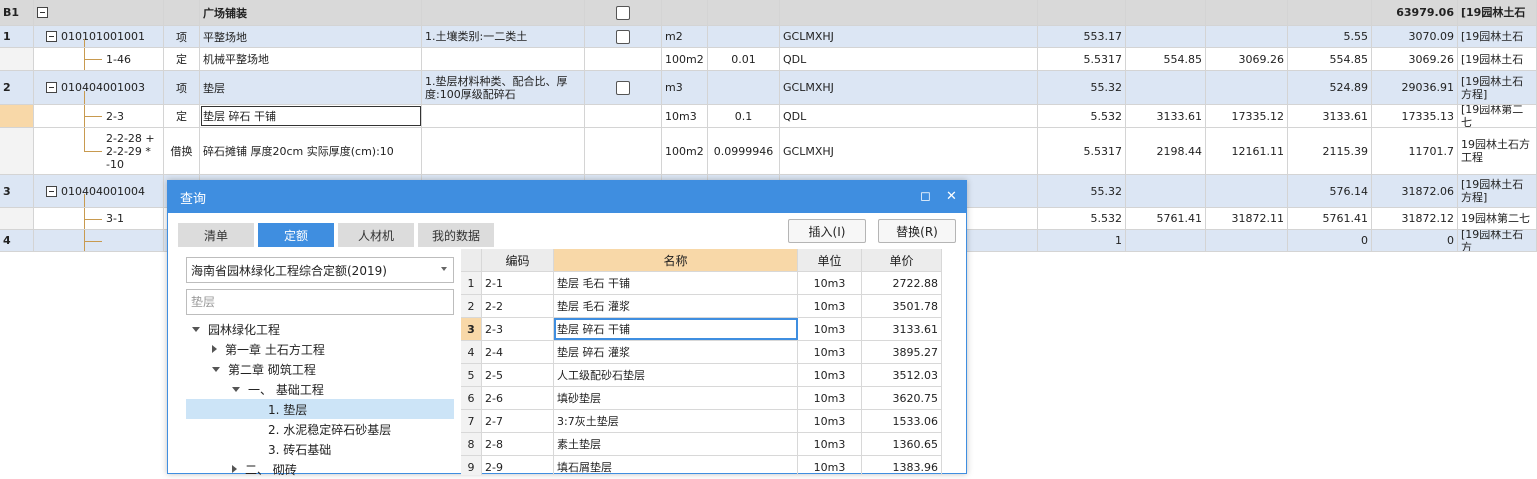  What do you see at coordinates (182, 12) in the screenshot?
I see `type-cell` at bounding box center [182, 12].